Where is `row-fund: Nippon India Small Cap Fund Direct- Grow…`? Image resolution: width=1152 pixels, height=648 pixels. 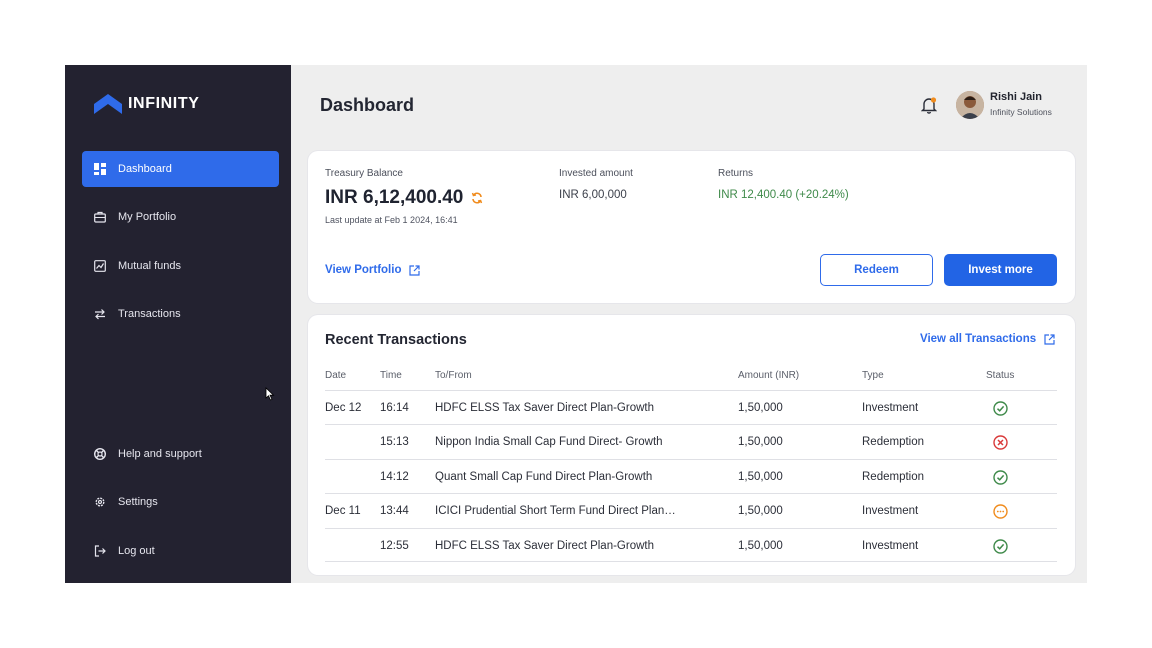
row-fund: Nippon India Small Cap Fund Direct- Grow… is located at coordinates (549, 442).